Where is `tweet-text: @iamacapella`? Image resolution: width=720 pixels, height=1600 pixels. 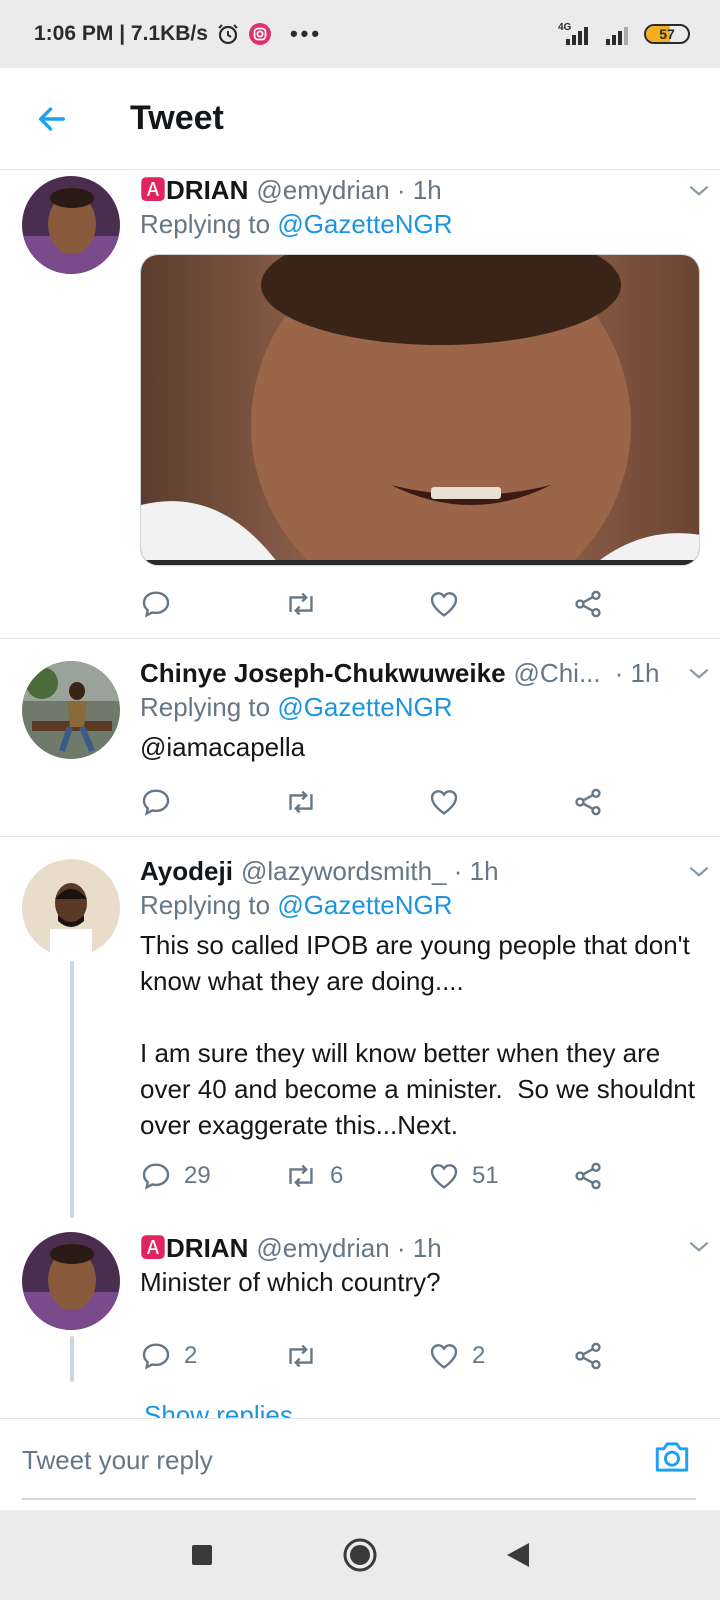
tweet-text: @iamacapella is located at coordinates (418, 747).